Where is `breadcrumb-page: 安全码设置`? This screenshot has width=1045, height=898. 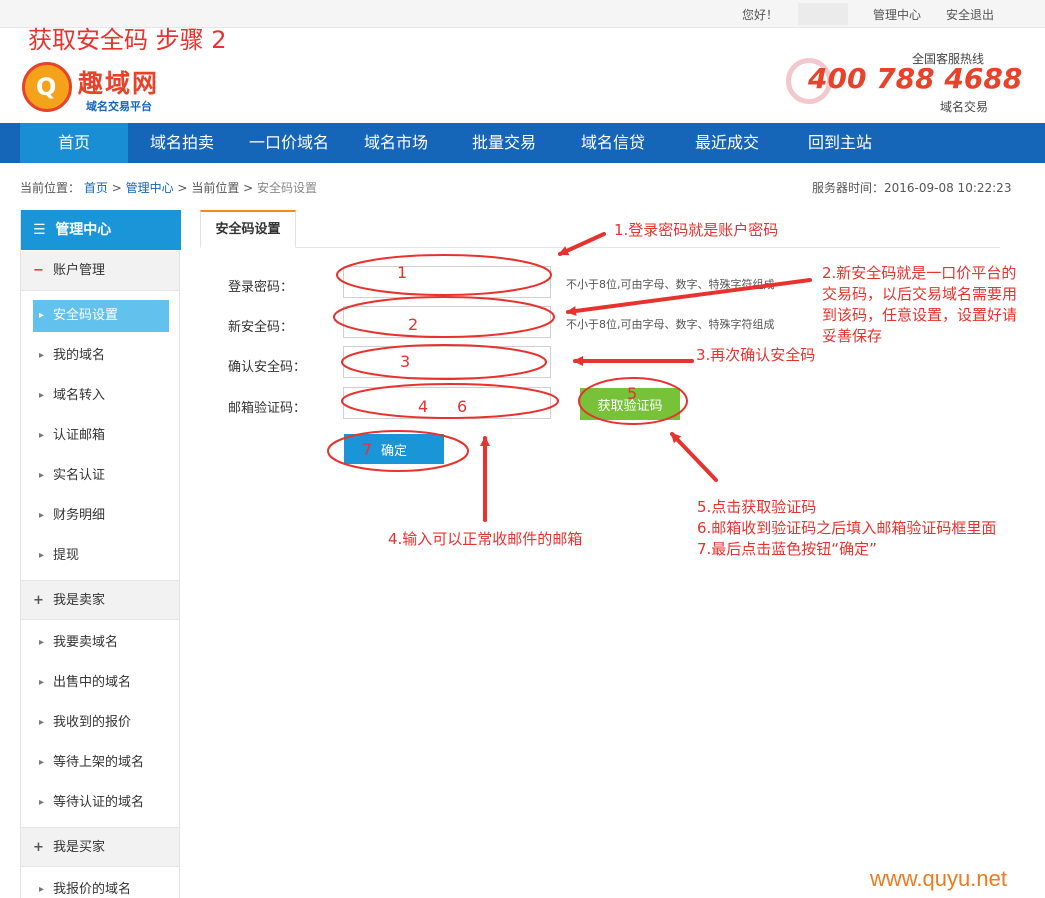
breadcrumb-page: 安全码设置 is located at coordinates (287, 188).